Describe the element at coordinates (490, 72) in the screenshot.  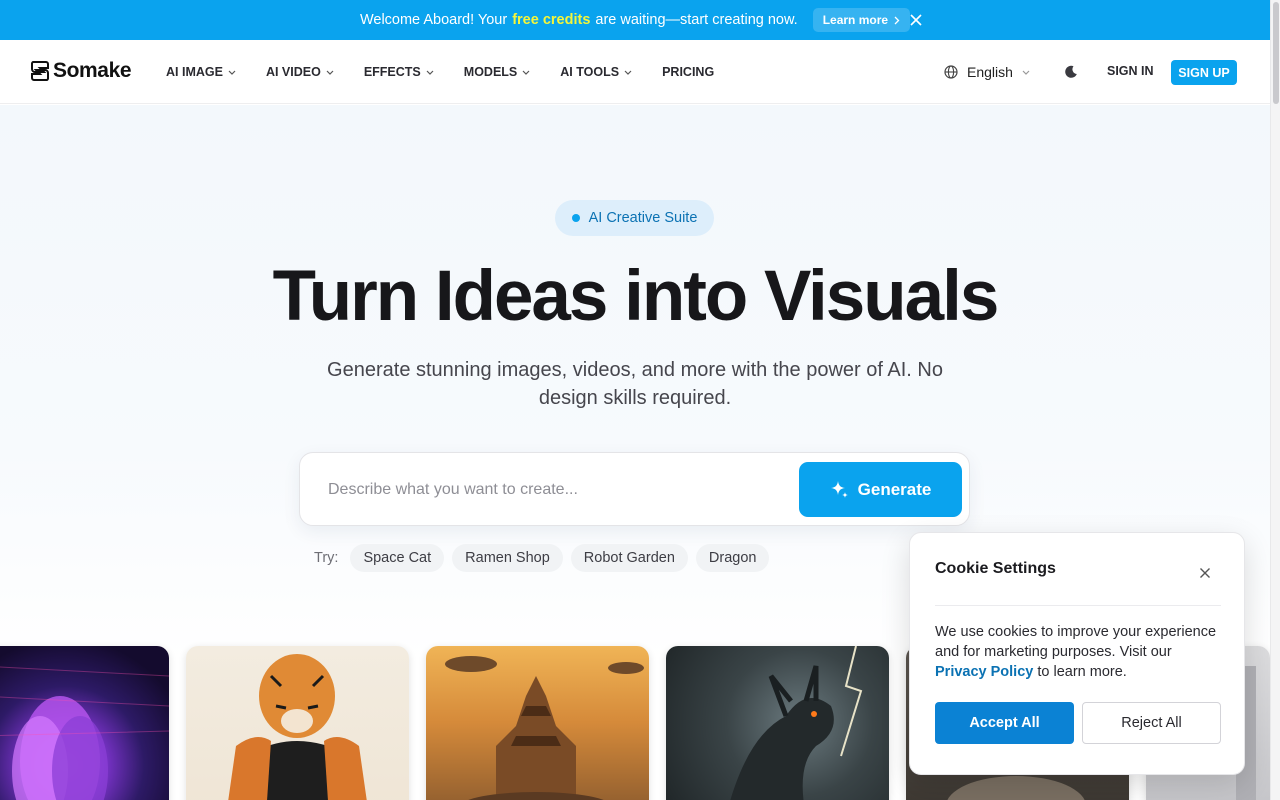
I see `nav-item-label: MODELS` at that location.